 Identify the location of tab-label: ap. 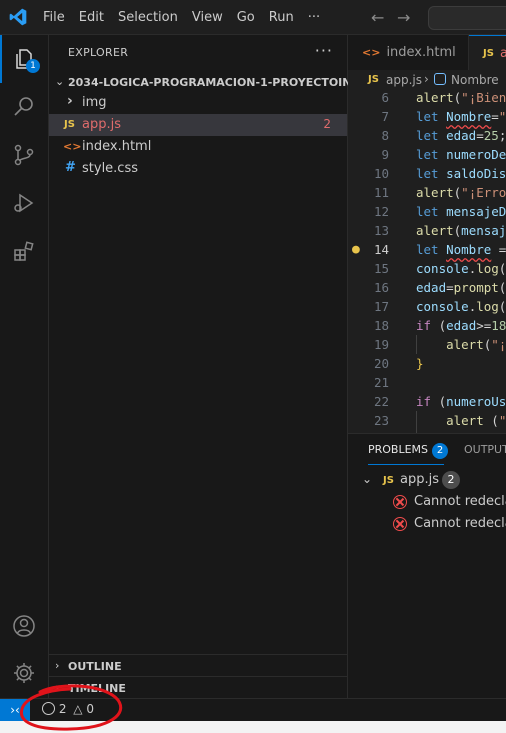
(503, 53).